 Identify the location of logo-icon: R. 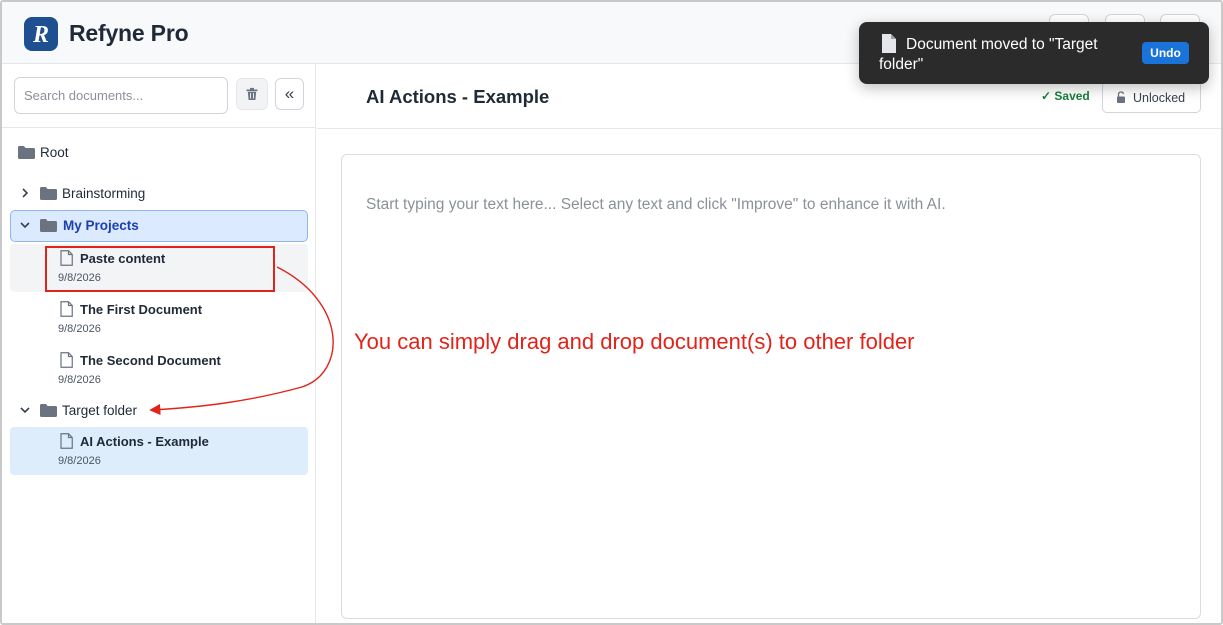
(41, 34).